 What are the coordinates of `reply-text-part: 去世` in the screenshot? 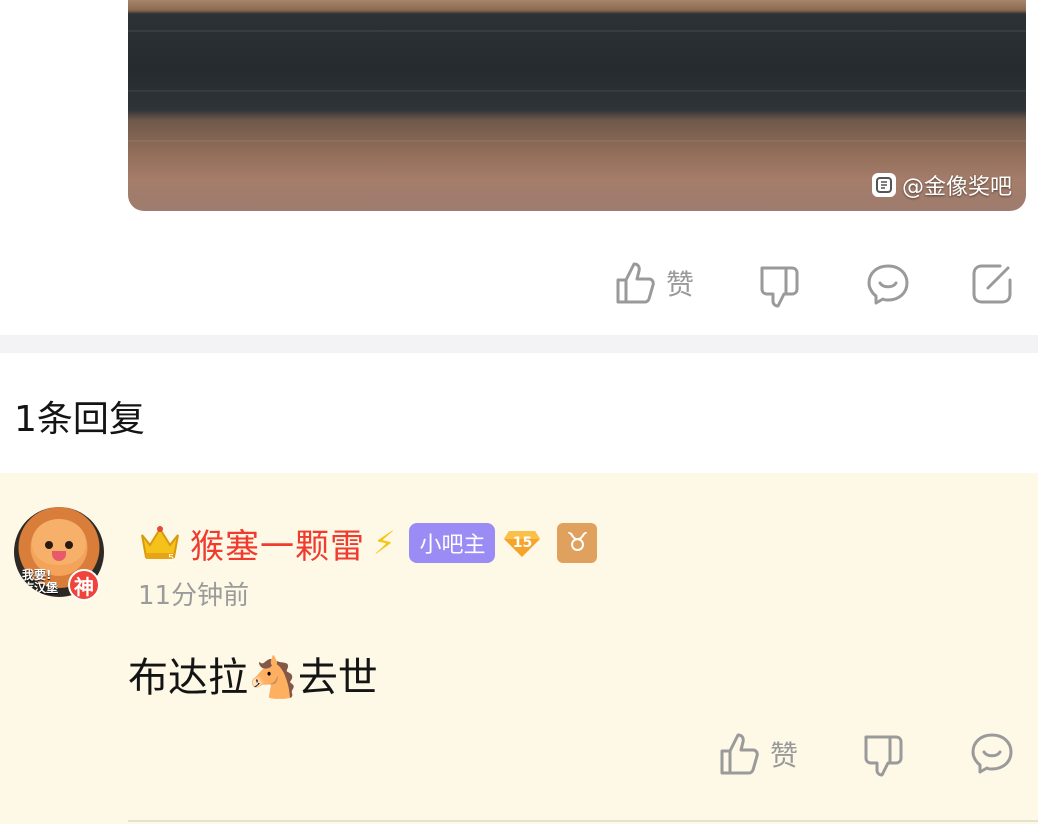 It's located at (337, 678).